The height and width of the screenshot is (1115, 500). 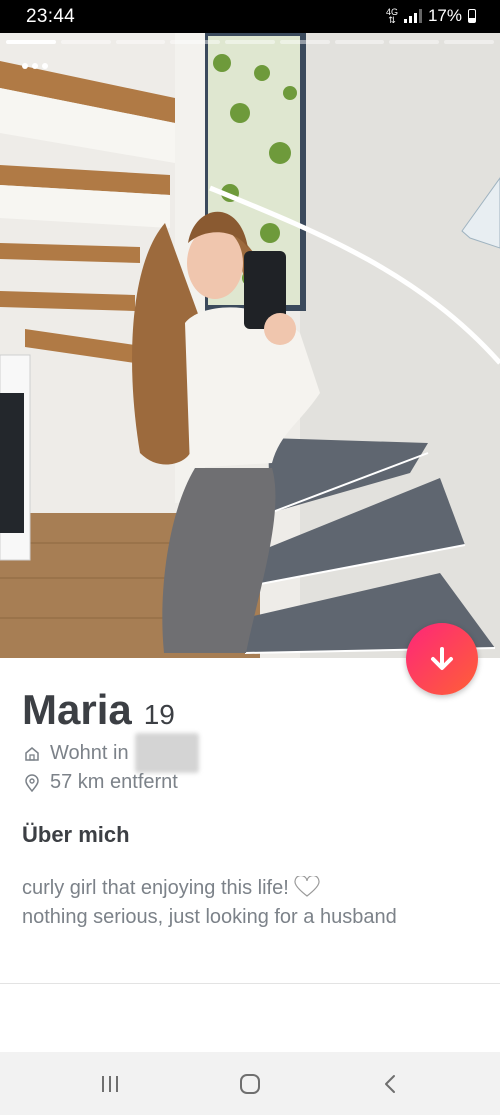 I want to click on home-nav-icon, so click(x=250, y=1084).